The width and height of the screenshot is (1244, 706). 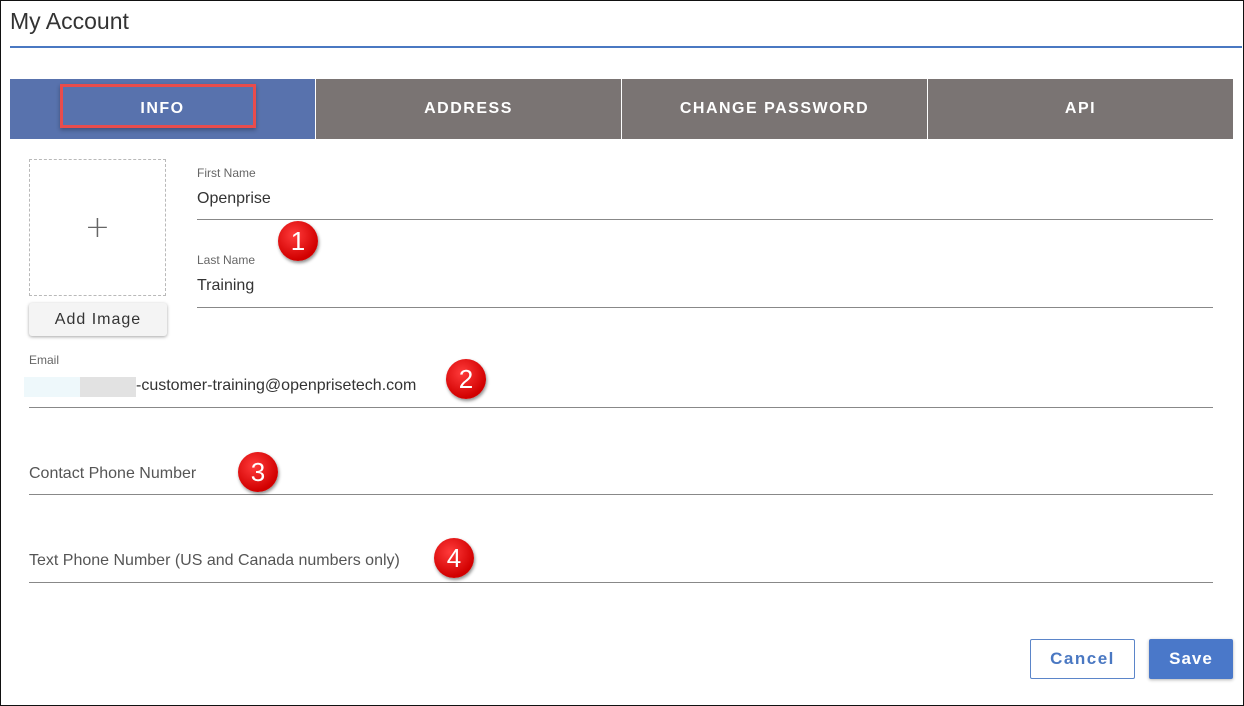 What do you see at coordinates (44, 360) in the screenshot?
I see `email-label: Email` at bounding box center [44, 360].